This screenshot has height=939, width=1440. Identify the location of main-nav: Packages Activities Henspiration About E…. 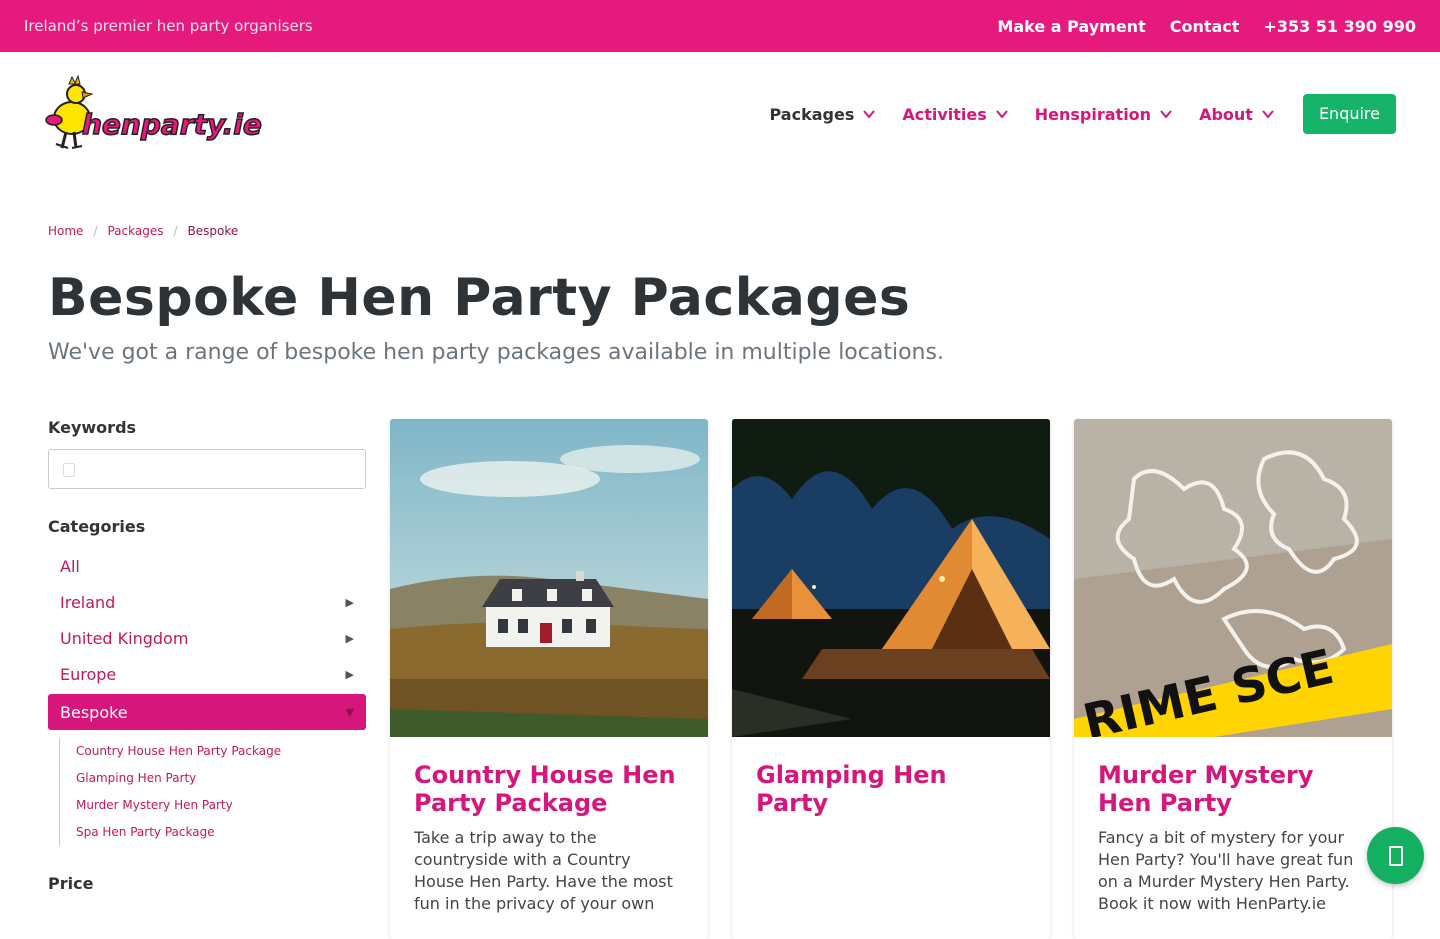
(1083, 114).